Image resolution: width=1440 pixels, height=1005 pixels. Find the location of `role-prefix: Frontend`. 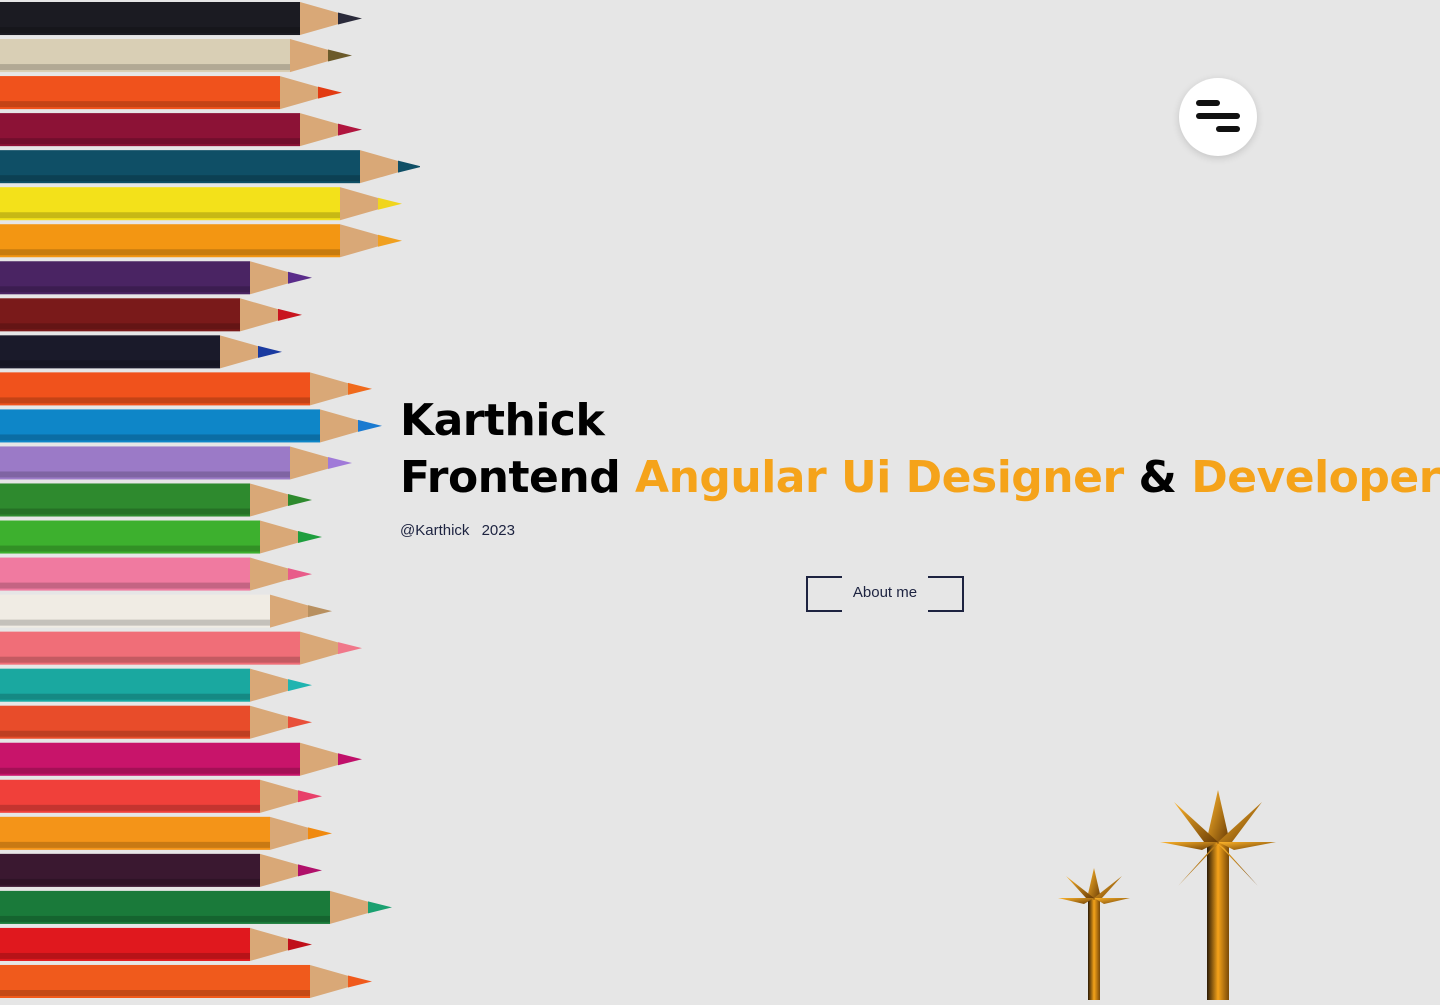

role-prefix: Frontend is located at coordinates (510, 477).